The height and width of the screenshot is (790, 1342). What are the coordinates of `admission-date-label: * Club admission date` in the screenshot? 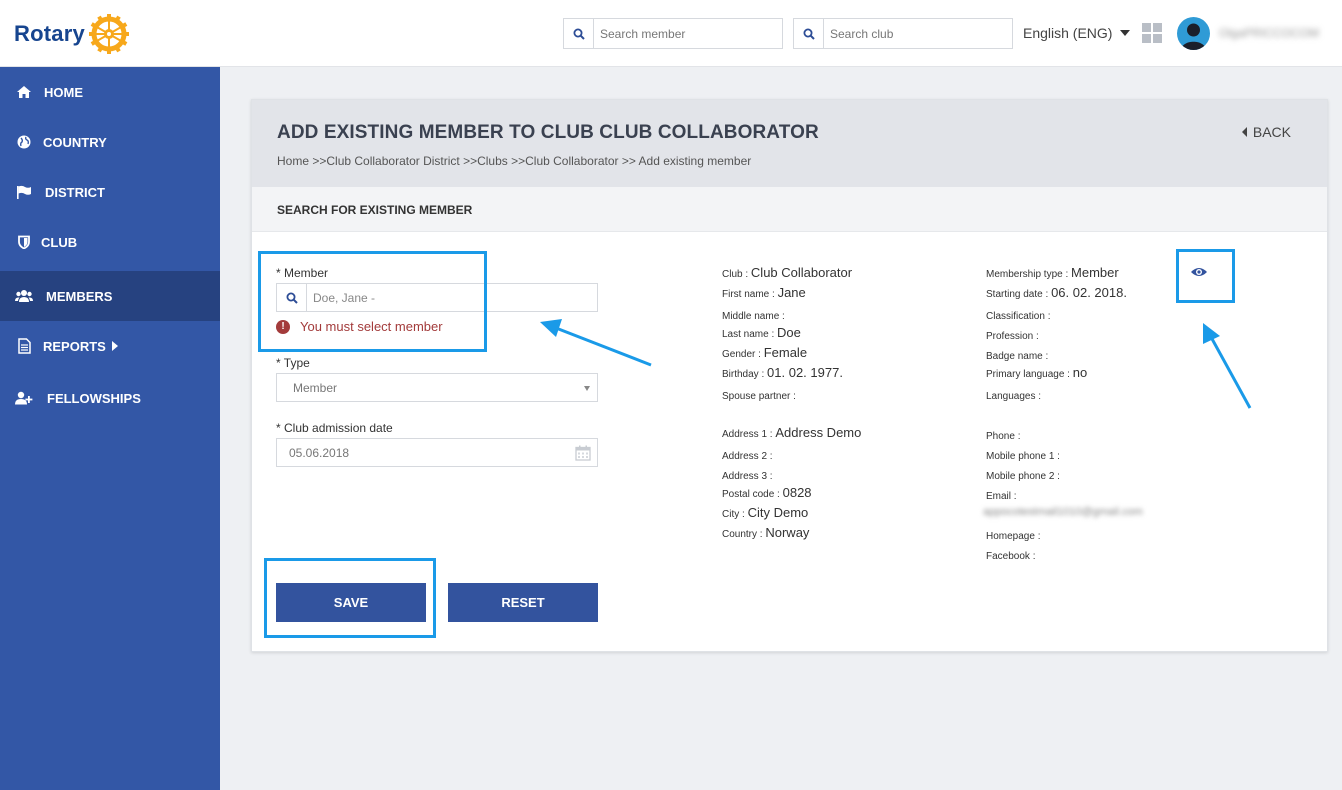 It's located at (334, 428).